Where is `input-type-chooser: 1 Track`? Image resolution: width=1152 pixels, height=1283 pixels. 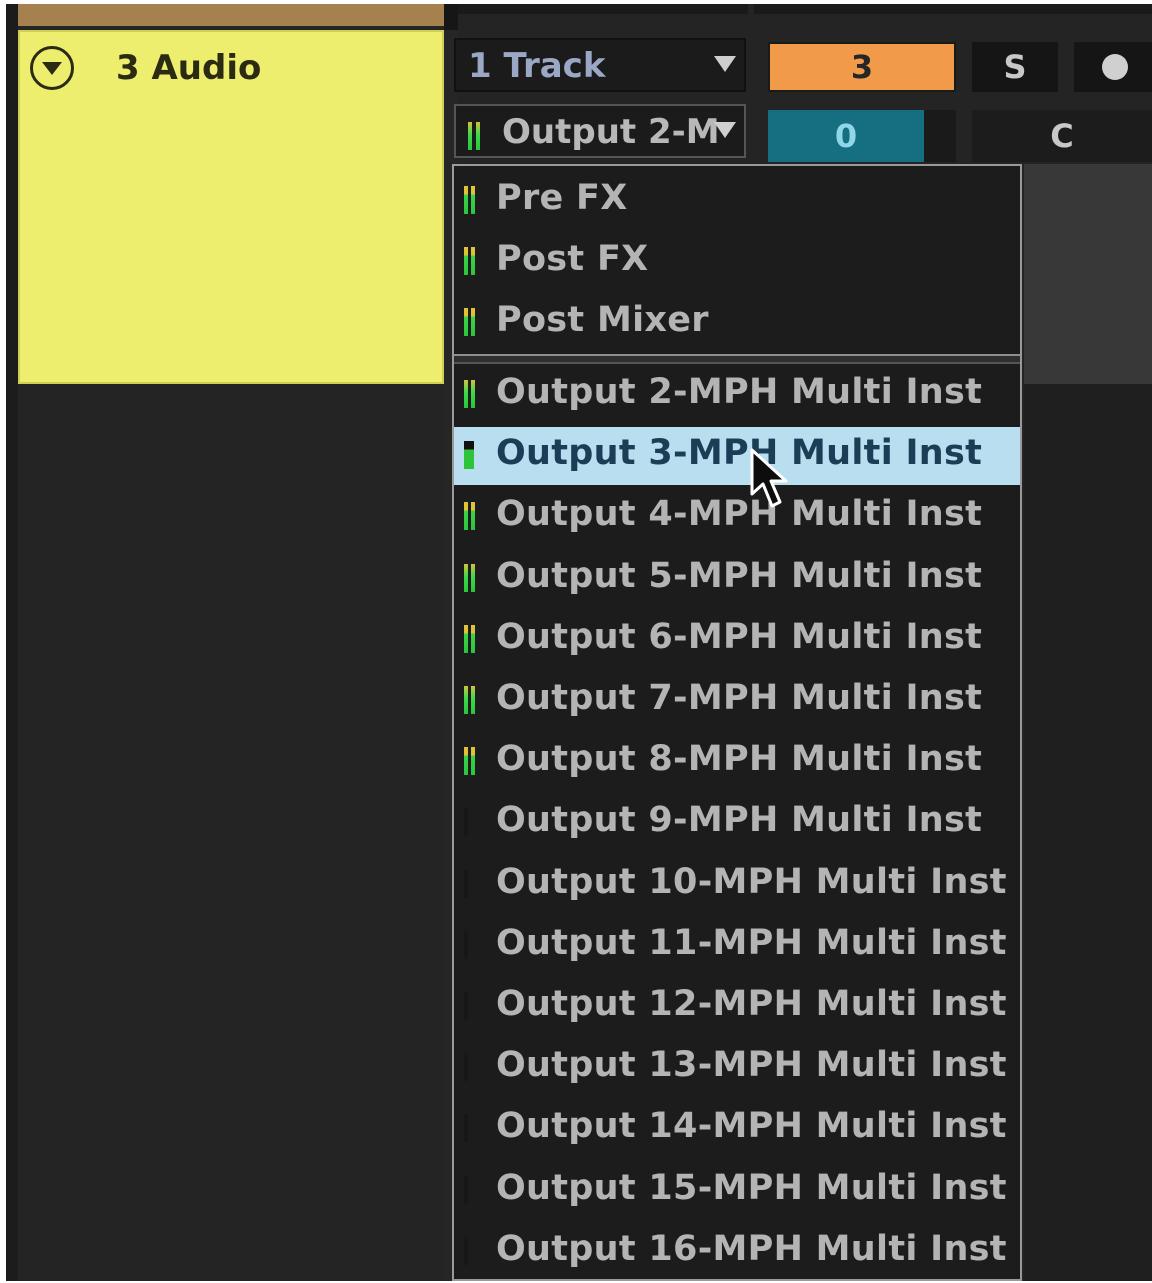
input-type-chooser: 1 Track is located at coordinates (600, 65).